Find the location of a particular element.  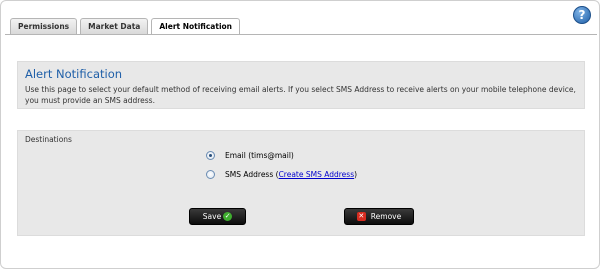

sms-label-suffix: ) is located at coordinates (356, 174).